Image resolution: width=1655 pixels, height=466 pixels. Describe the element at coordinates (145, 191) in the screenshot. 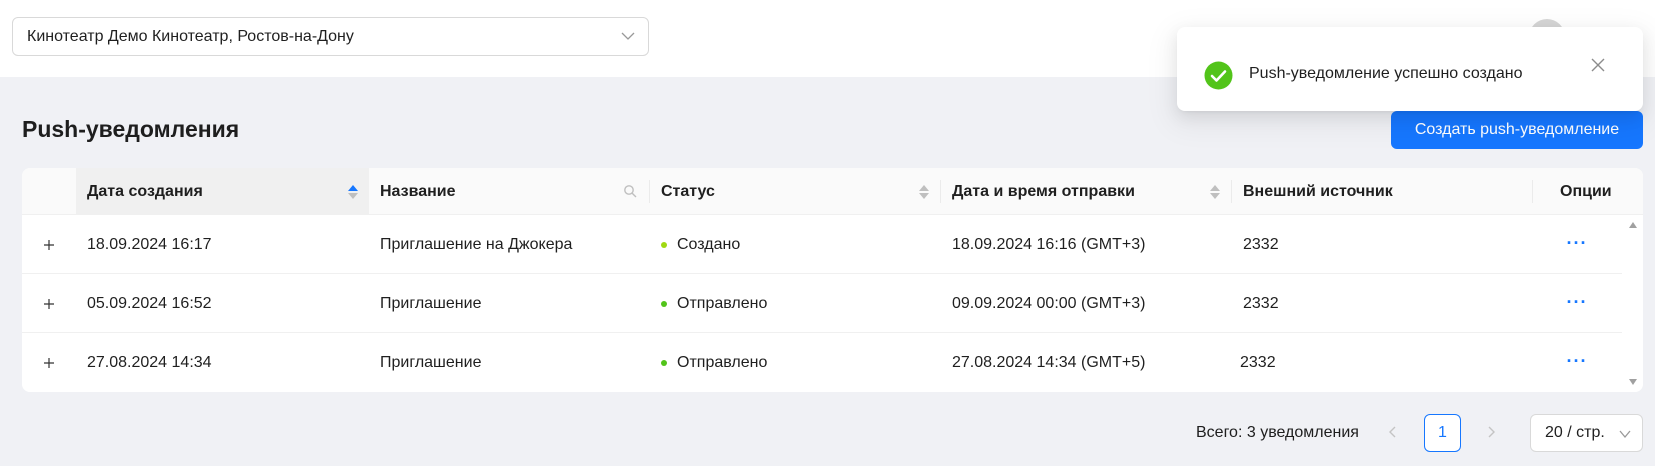

I see `column-created-label: Дата создания` at that location.